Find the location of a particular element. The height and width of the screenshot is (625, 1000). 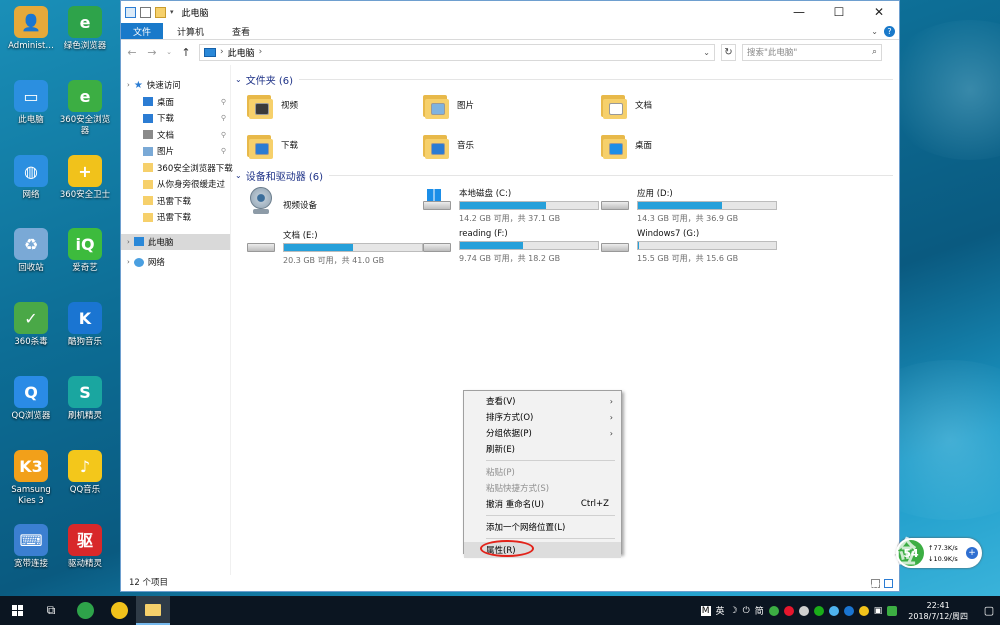

desktop-icon: ✓ 360杀毒 is located at coordinates (31, 325).